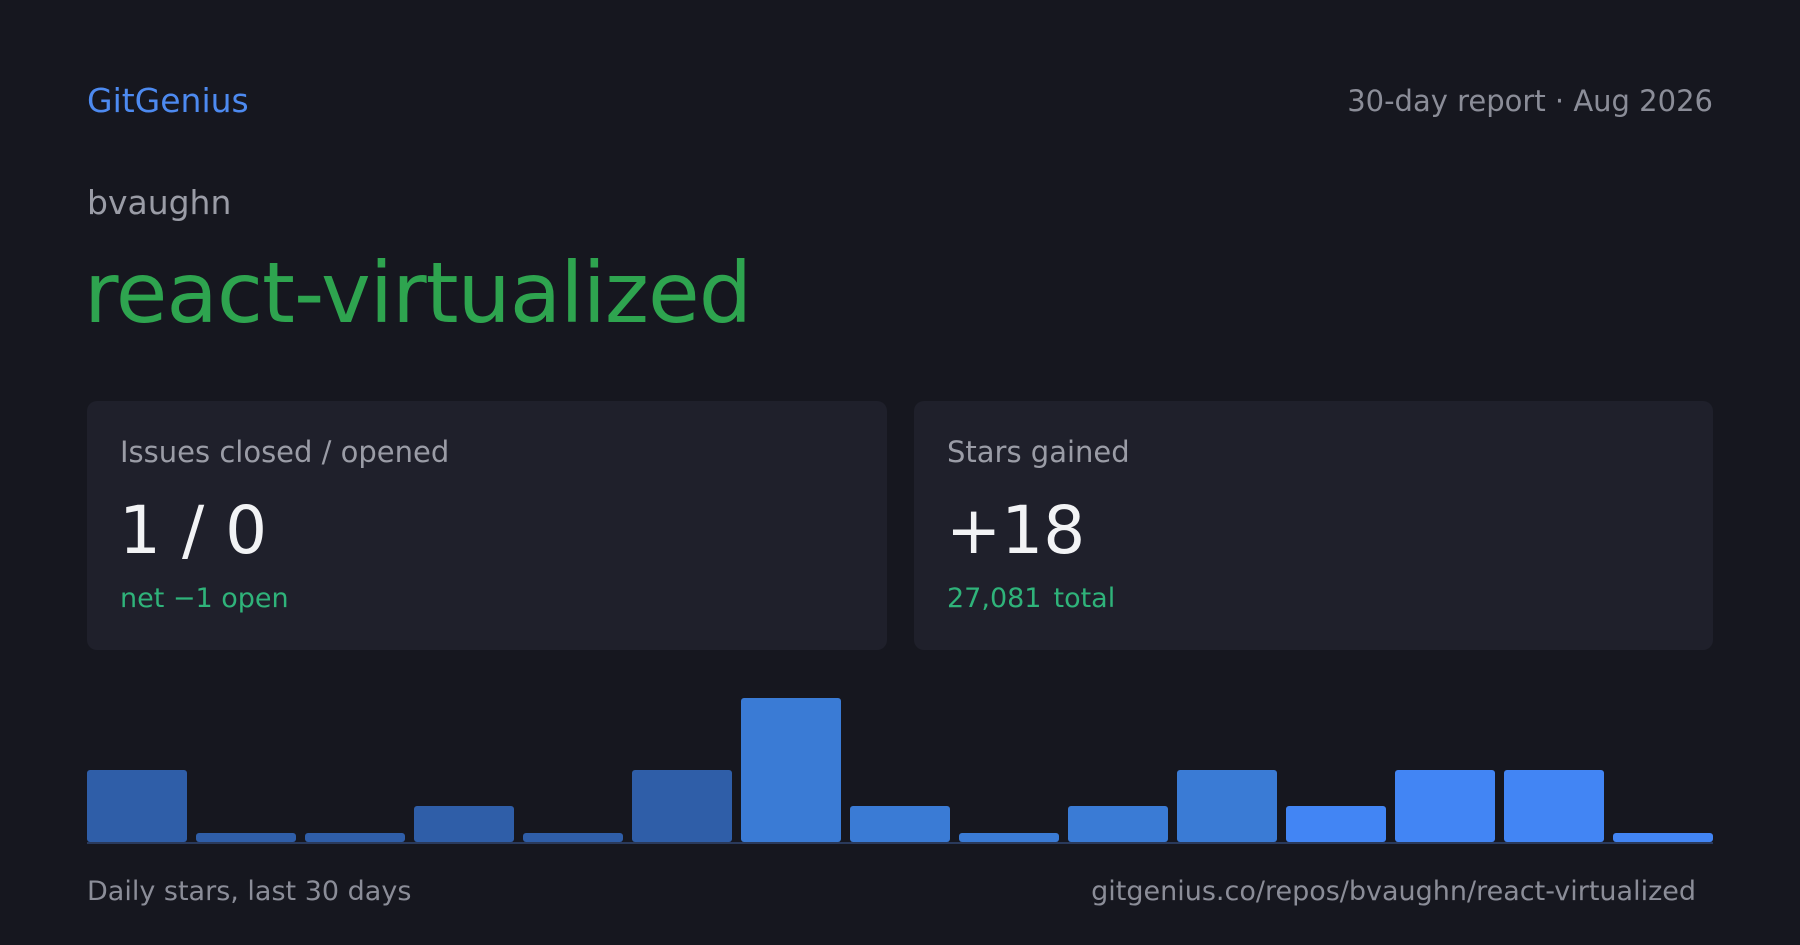  What do you see at coordinates (1038, 452) in the screenshot?
I see `stars-label: Stars gained` at bounding box center [1038, 452].